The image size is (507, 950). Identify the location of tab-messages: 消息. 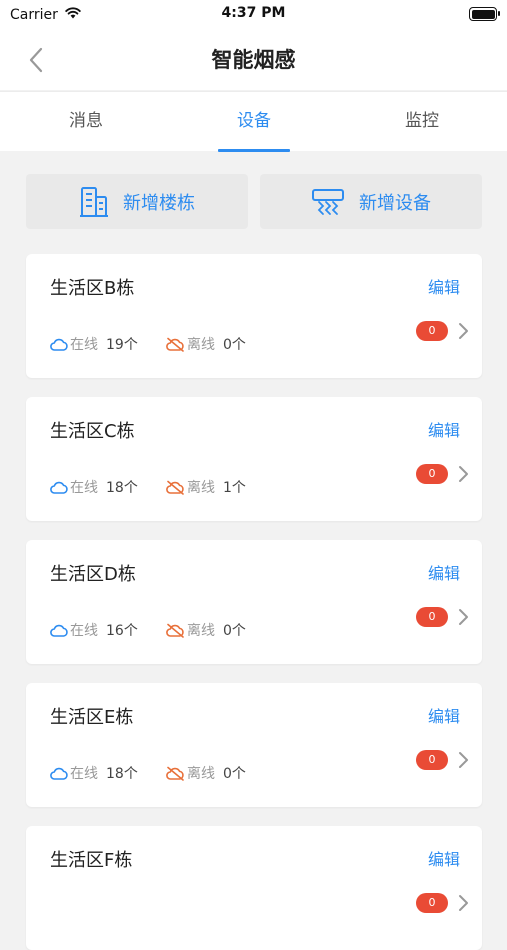
(86, 122).